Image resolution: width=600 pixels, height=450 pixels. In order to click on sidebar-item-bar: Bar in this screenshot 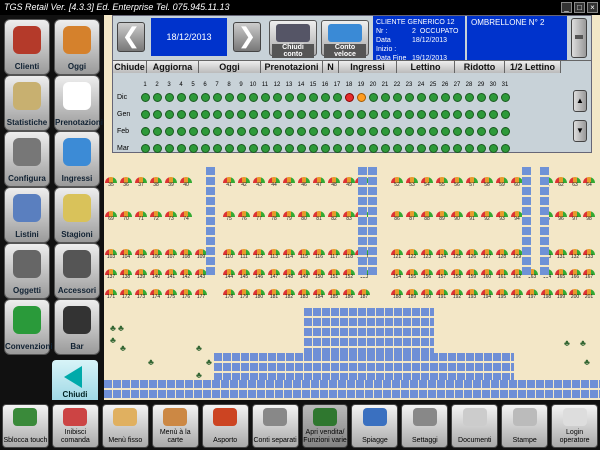, I will do `click(77, 327)`.